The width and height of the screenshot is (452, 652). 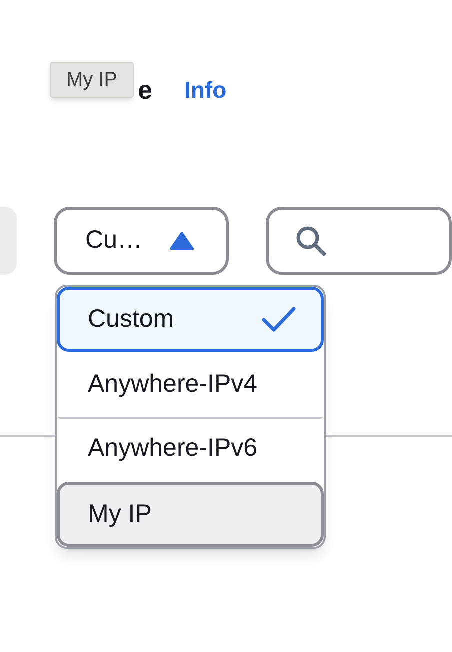 What do you see at coordinates (359, 241) in the screenshot?
I see `search-field` at bounding box center [359, 241].